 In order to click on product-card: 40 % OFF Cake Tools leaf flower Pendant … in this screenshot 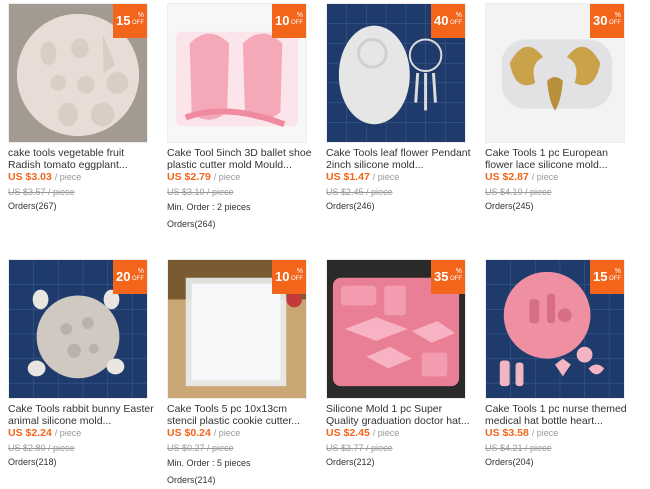, I will do `click(401, 107)`.